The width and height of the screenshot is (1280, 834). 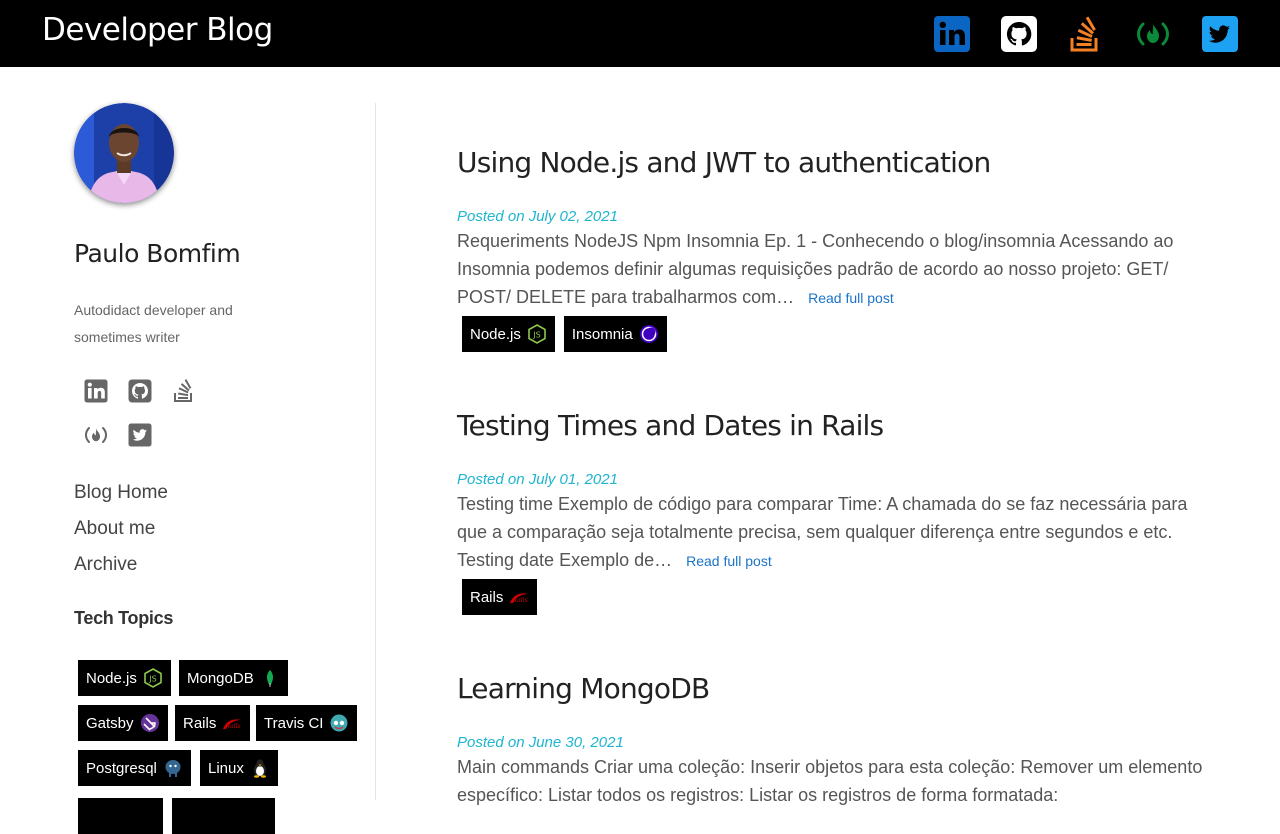 What do you see at coordinates (837, 425) in the screenshot?
I see `post-title-link: Testing Times and Dates in Rails` at bounding box center [837, 425].